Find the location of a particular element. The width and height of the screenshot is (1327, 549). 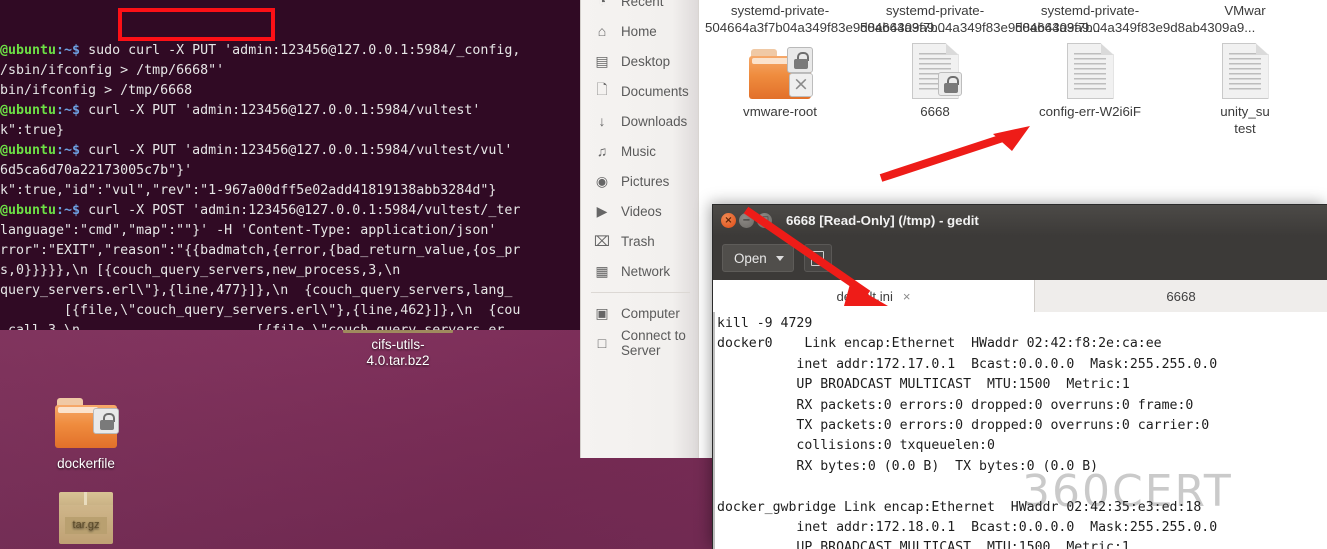

tab-label: 6668 is located at coordinates (1181, 296).